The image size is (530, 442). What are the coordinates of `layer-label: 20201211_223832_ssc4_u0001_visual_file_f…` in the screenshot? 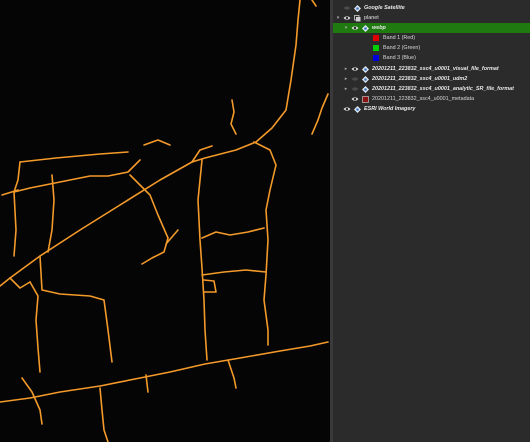 It's located at (435, 69).